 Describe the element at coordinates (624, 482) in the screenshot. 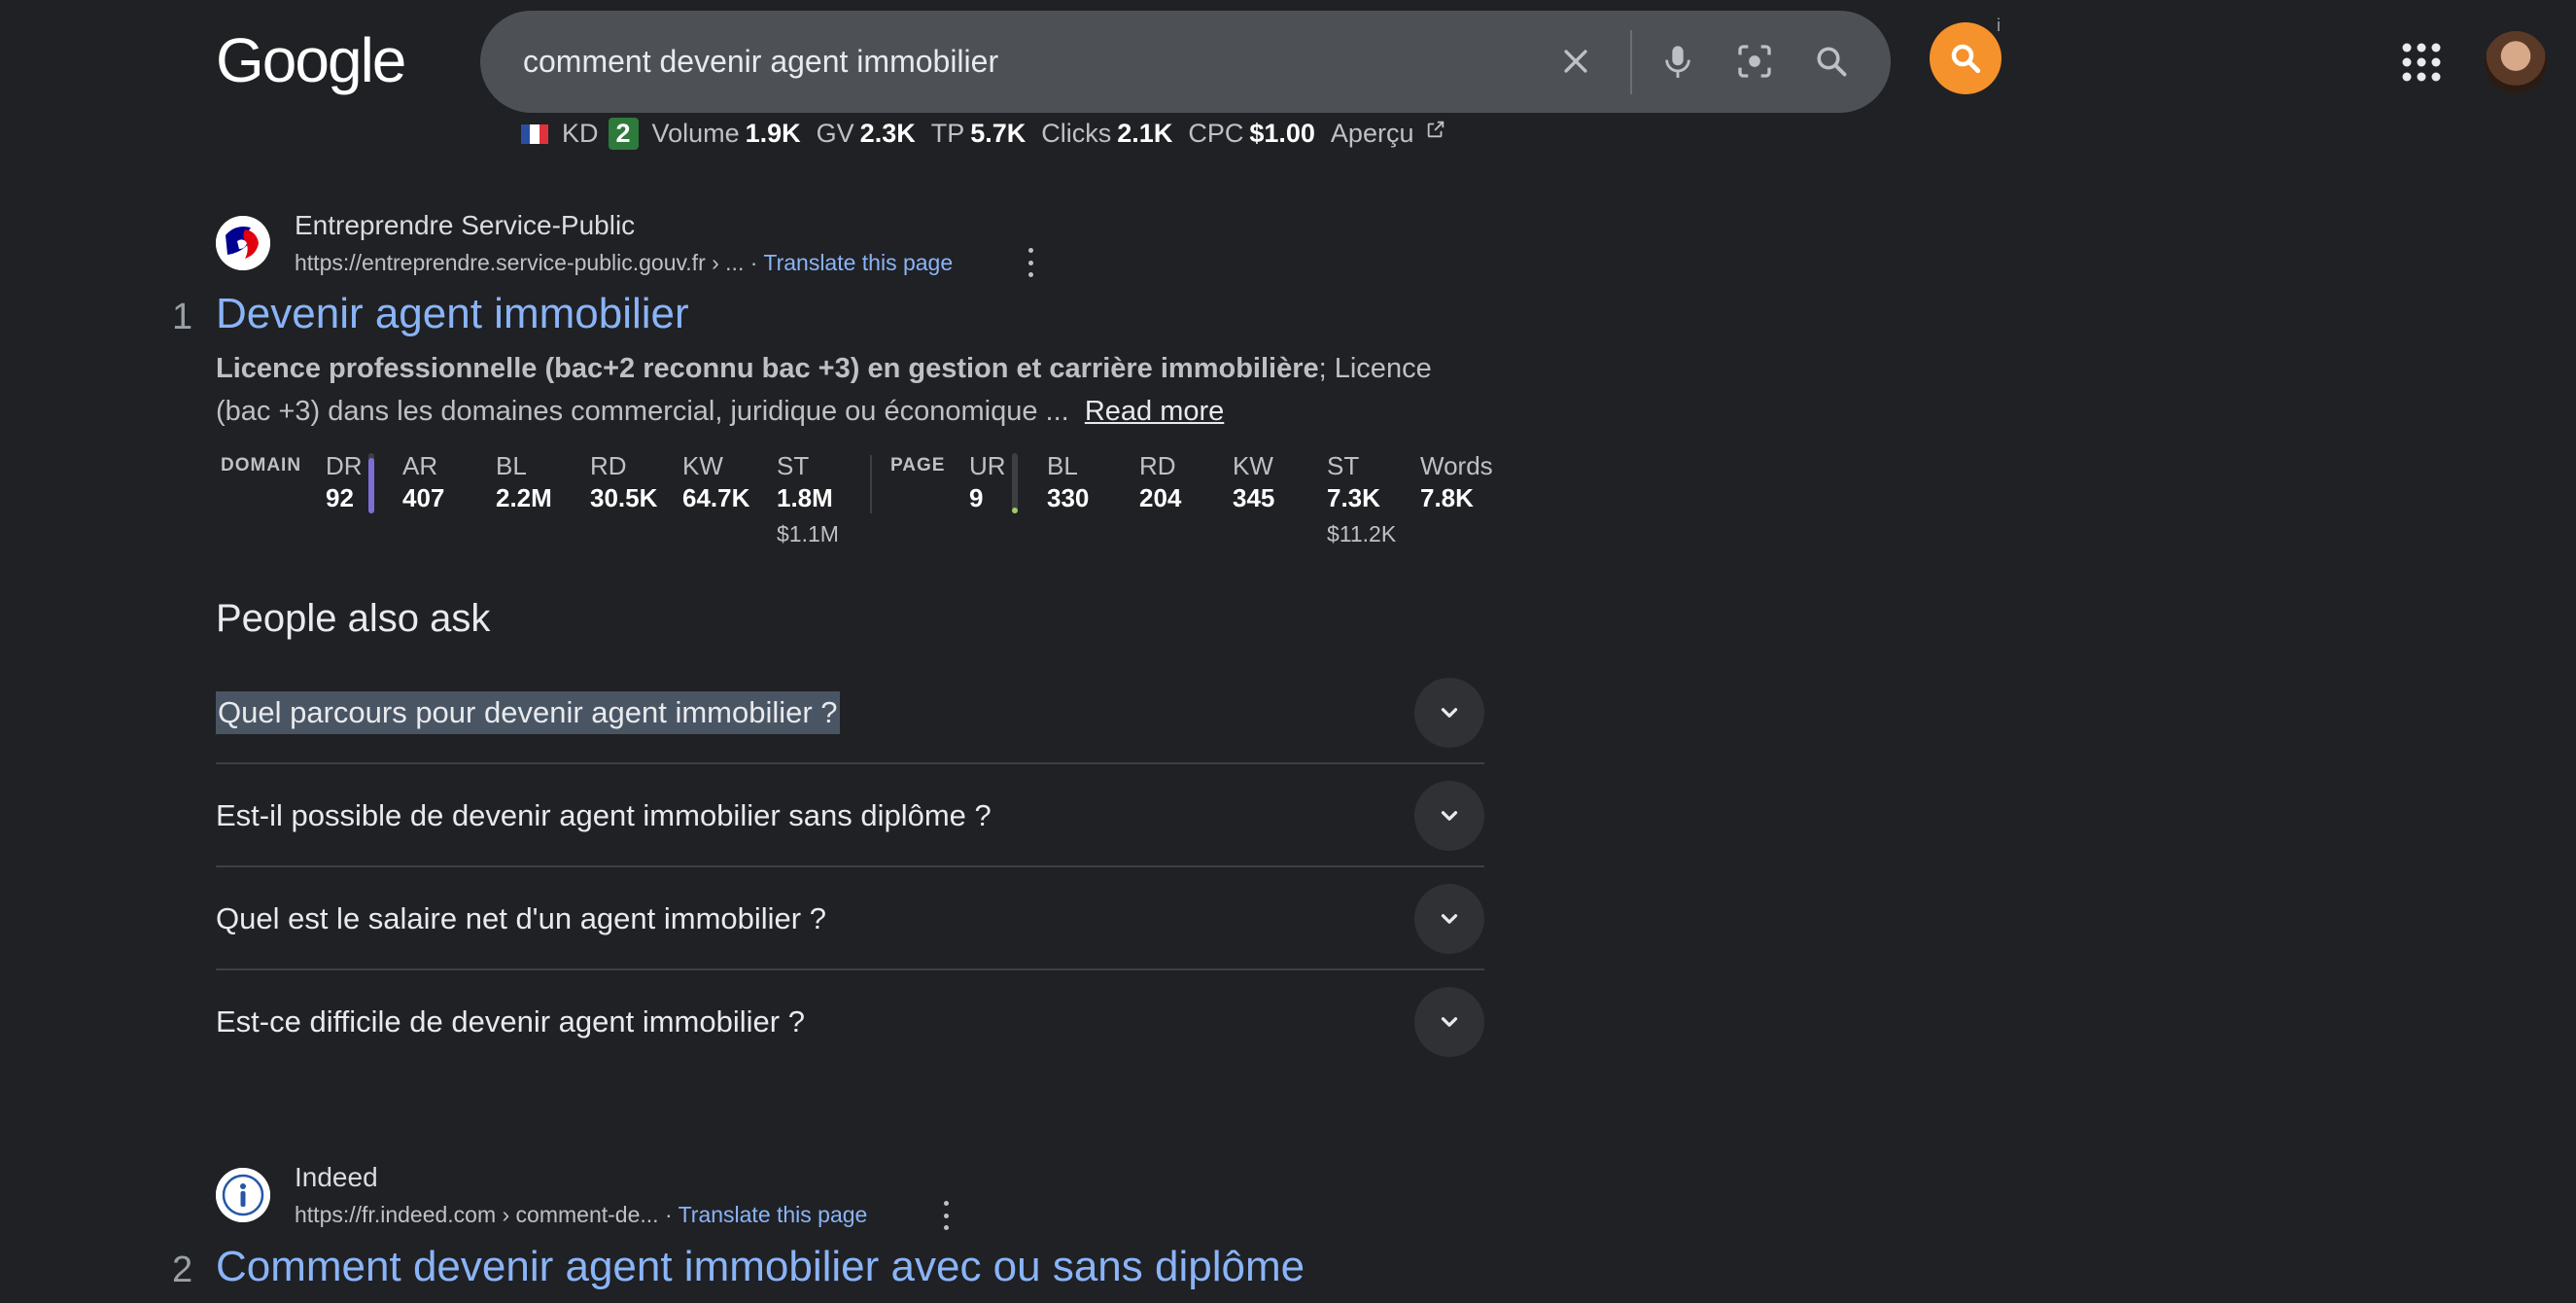

I see `domain-rd-metric: RD 30.5K` at that location.